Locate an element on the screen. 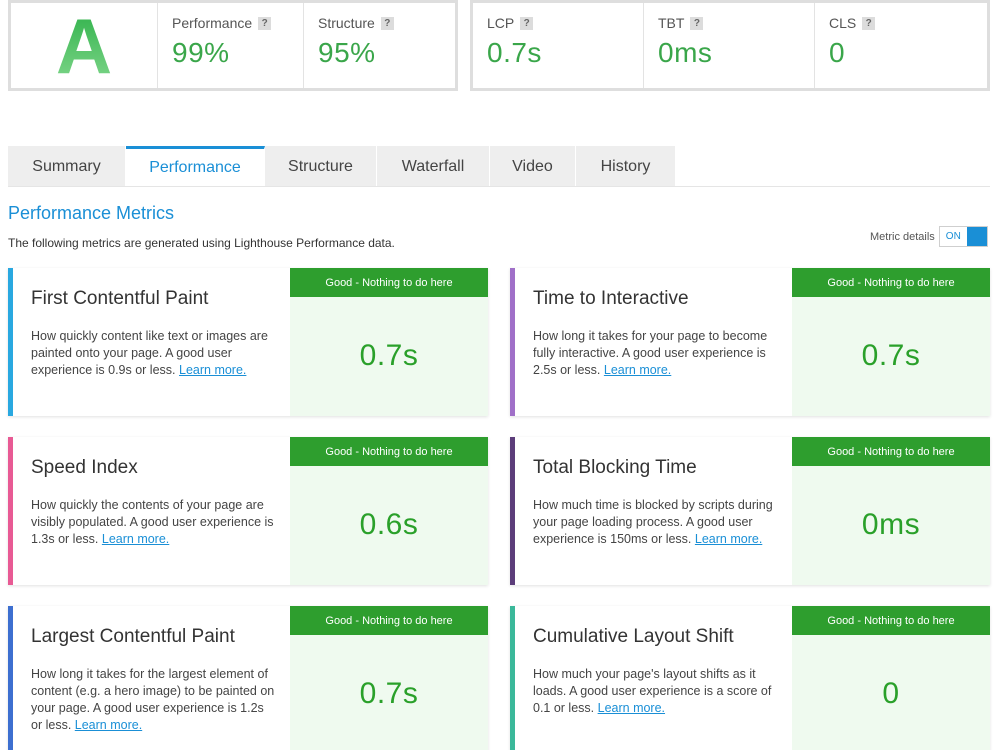 This screenshot has width=1000, height=750. performance-label: Performance is located at coordinates (212, 23).